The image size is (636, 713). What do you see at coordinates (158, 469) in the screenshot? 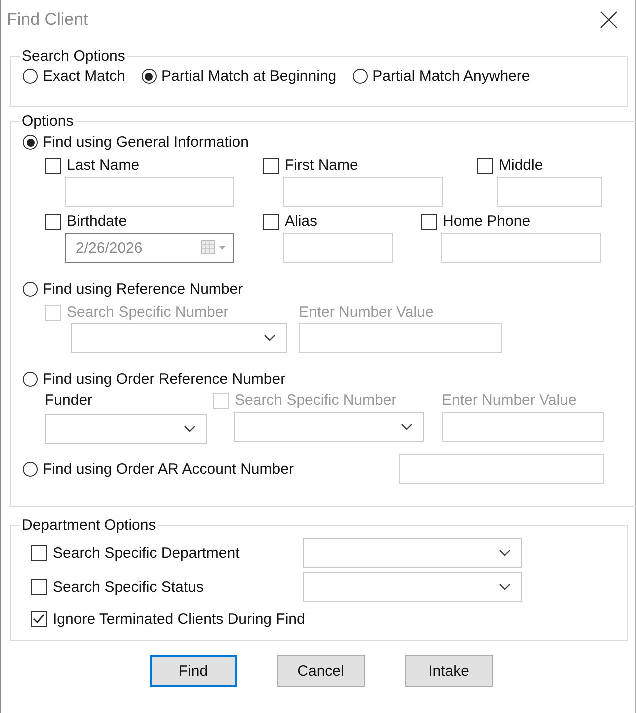
I see `radio-option: Find using Order AR Account Number` at bounding box center [158, 469].